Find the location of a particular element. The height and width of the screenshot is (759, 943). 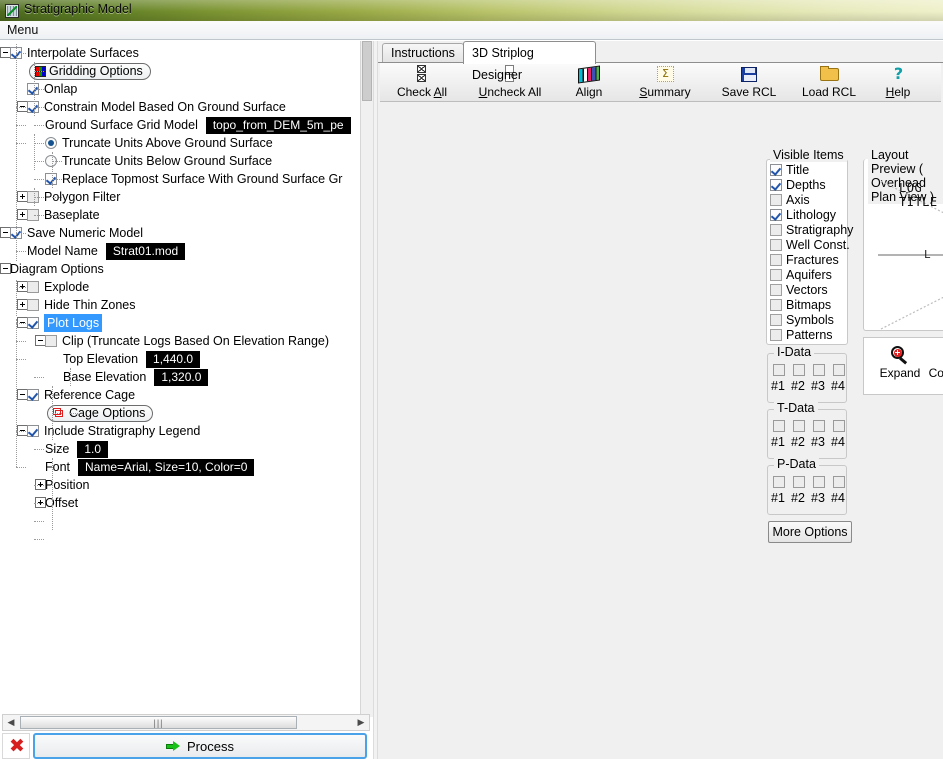

visible-item-aquifers: Aquifers is located at coordinates (808, 275).